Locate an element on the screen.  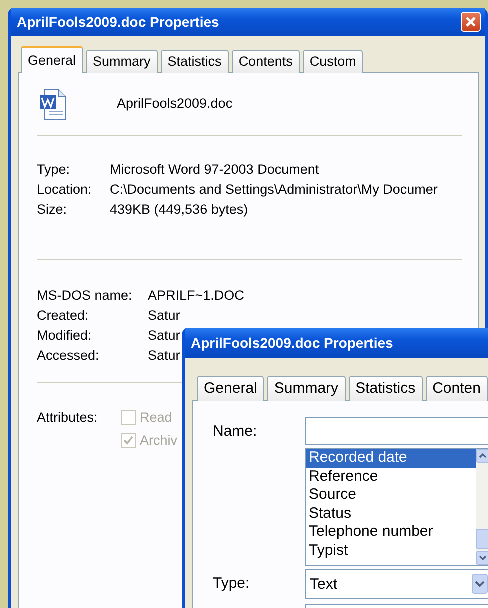
tab: Contents is located at coordinates (266, 61).